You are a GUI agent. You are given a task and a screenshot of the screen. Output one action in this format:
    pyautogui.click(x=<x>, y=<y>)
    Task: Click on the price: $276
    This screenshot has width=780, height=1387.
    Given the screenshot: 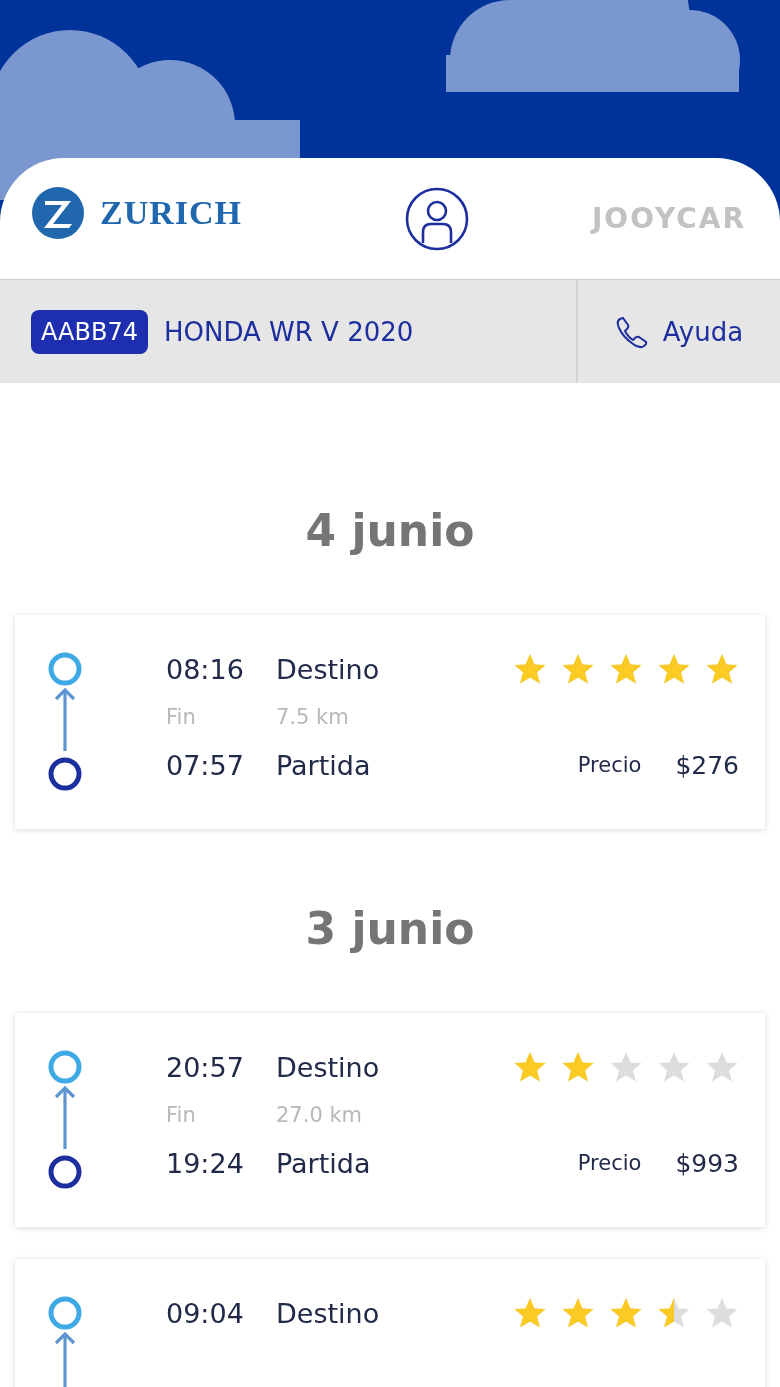 What is the action you would take?
    pyautogui.click(x=707, y=765)
    